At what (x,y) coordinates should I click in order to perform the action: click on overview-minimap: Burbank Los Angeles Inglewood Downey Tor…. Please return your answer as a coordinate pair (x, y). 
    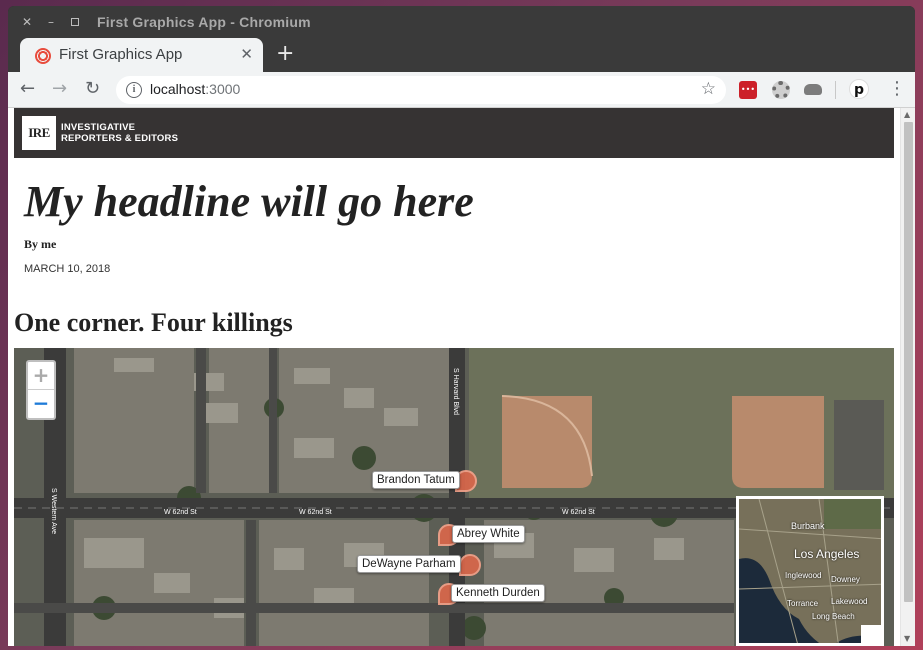
    Looking at the image, I should click on (810, 571).